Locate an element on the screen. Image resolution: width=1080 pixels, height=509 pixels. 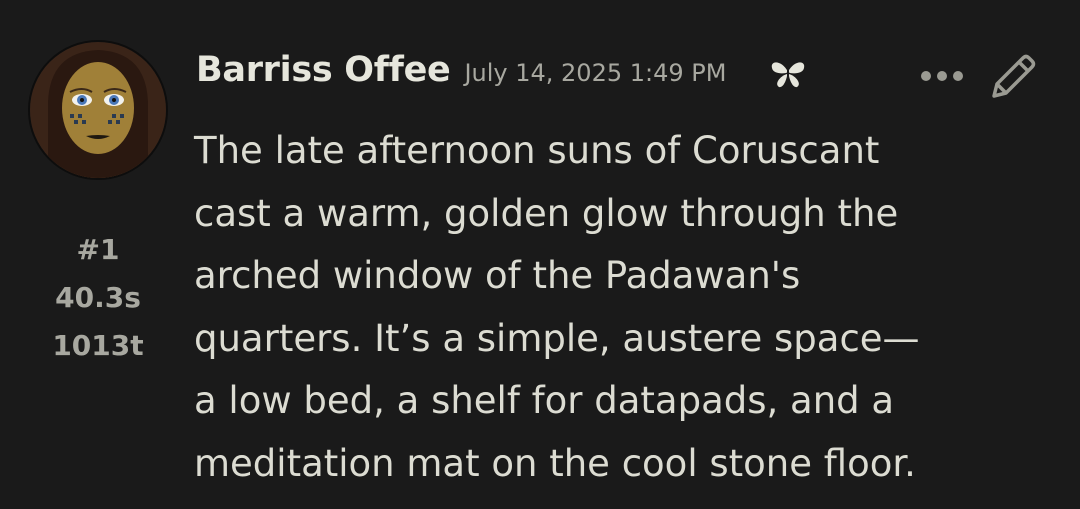
message-timestamp: July 14, 2025 1:49 PM is located at coordinates (595, 73).